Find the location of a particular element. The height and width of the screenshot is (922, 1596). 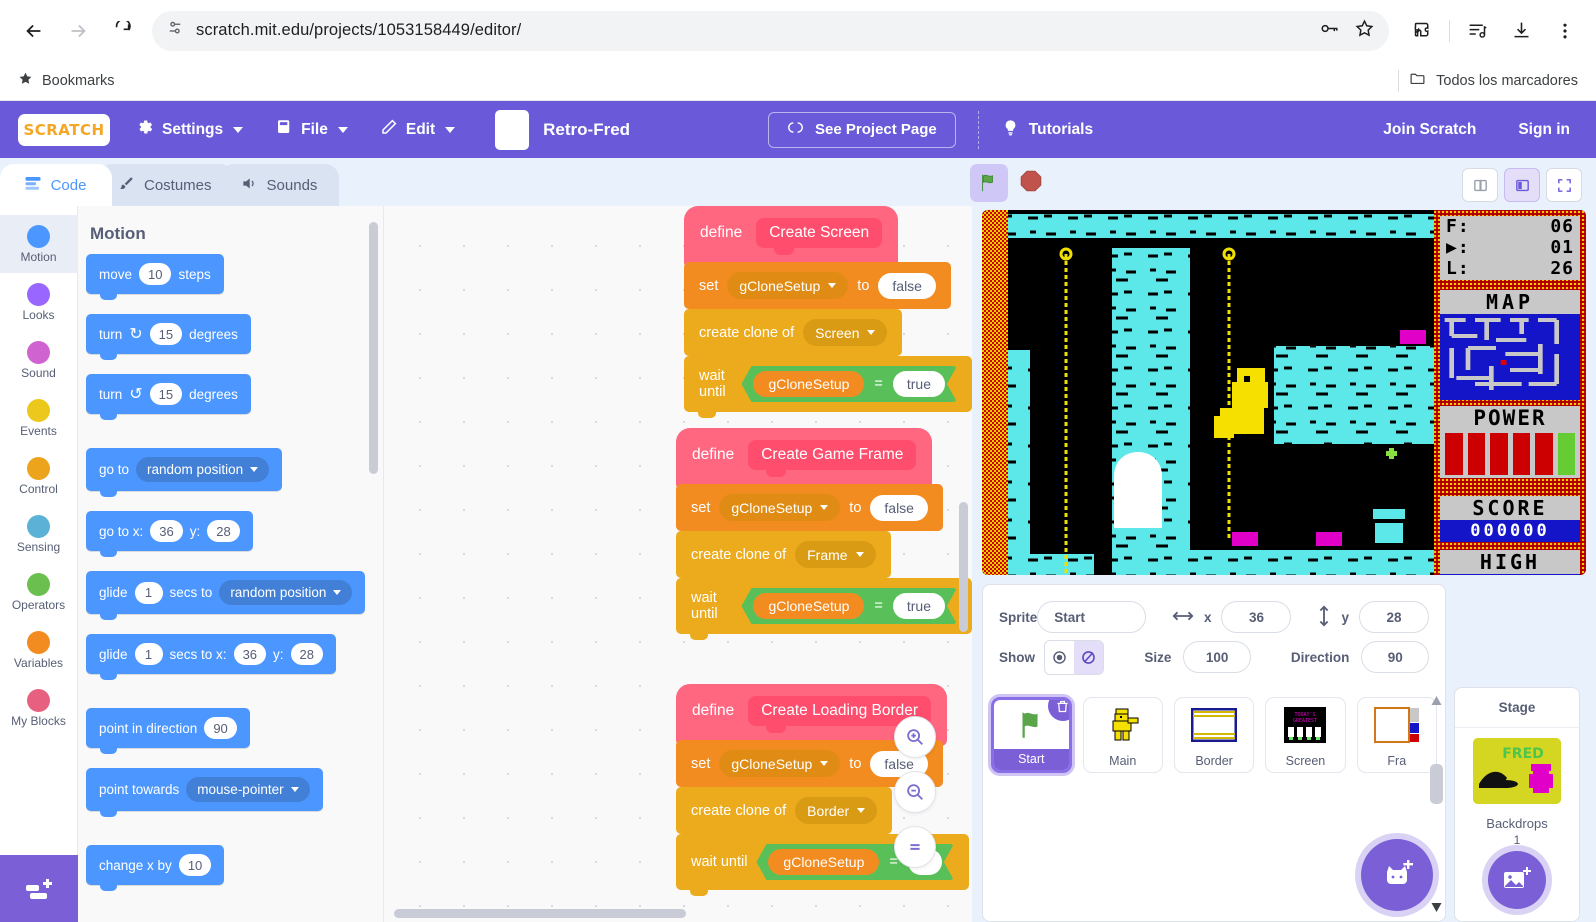

sprite-card-start: Start is located at coordinates (1031, 735).